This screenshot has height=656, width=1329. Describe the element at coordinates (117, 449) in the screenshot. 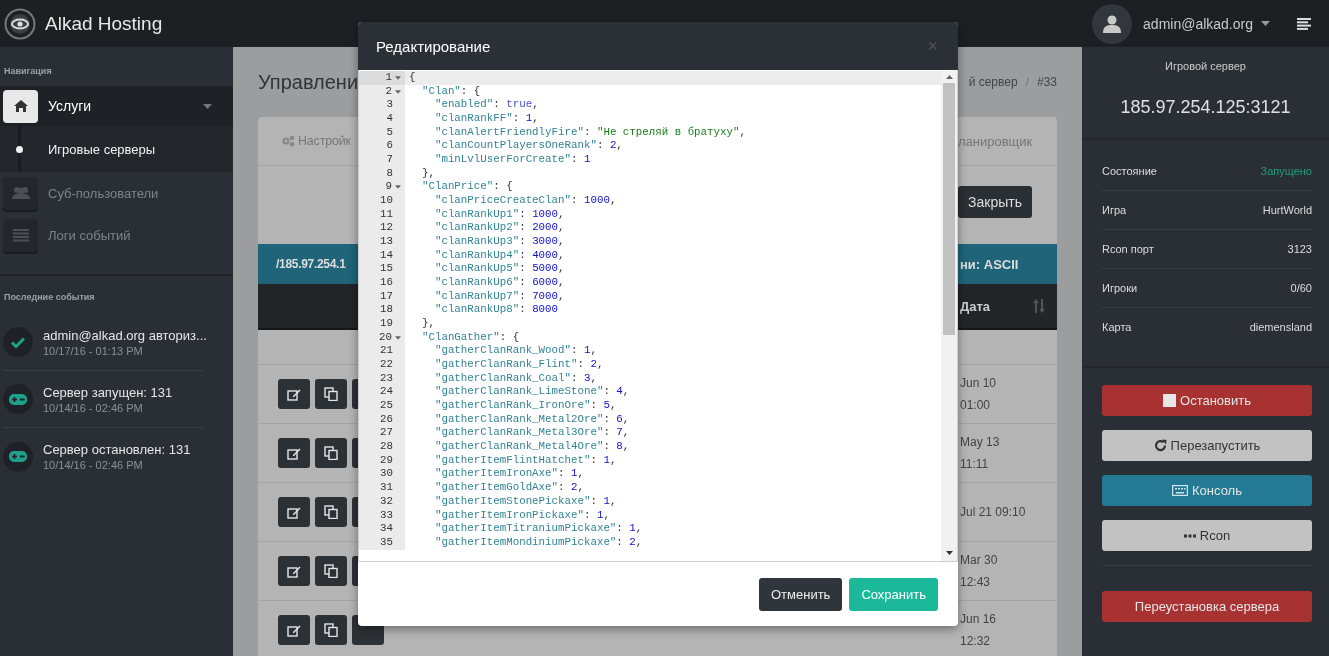

I see `event-text: Сервер остановлен: 131` at that location.